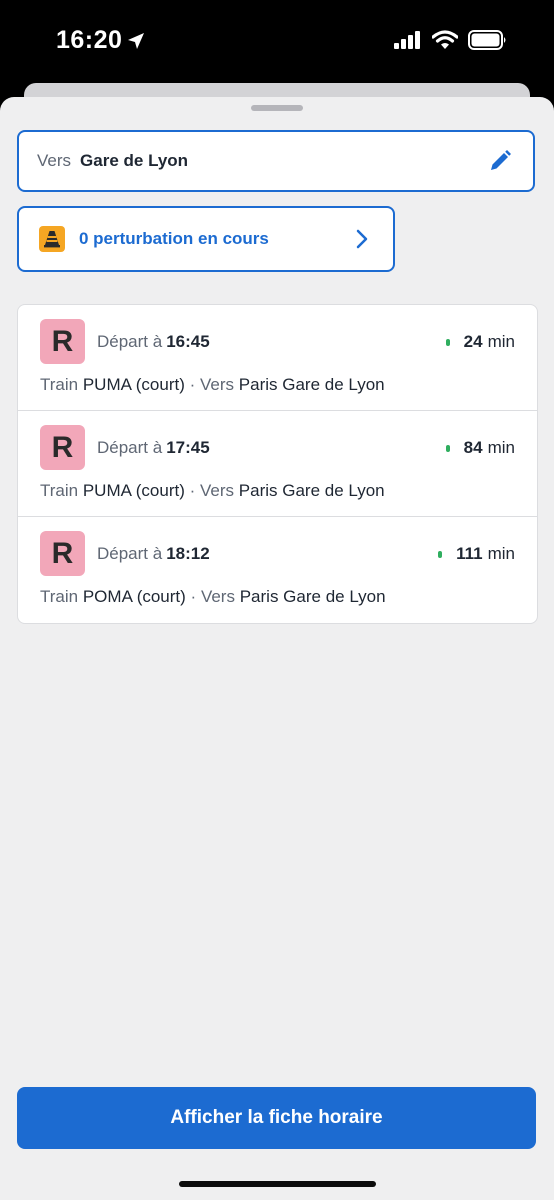 Image resolution: width=554 pixels, height=1200 pixels. I want to click on departure-label: Départ à 16:45, so click(153, 342).